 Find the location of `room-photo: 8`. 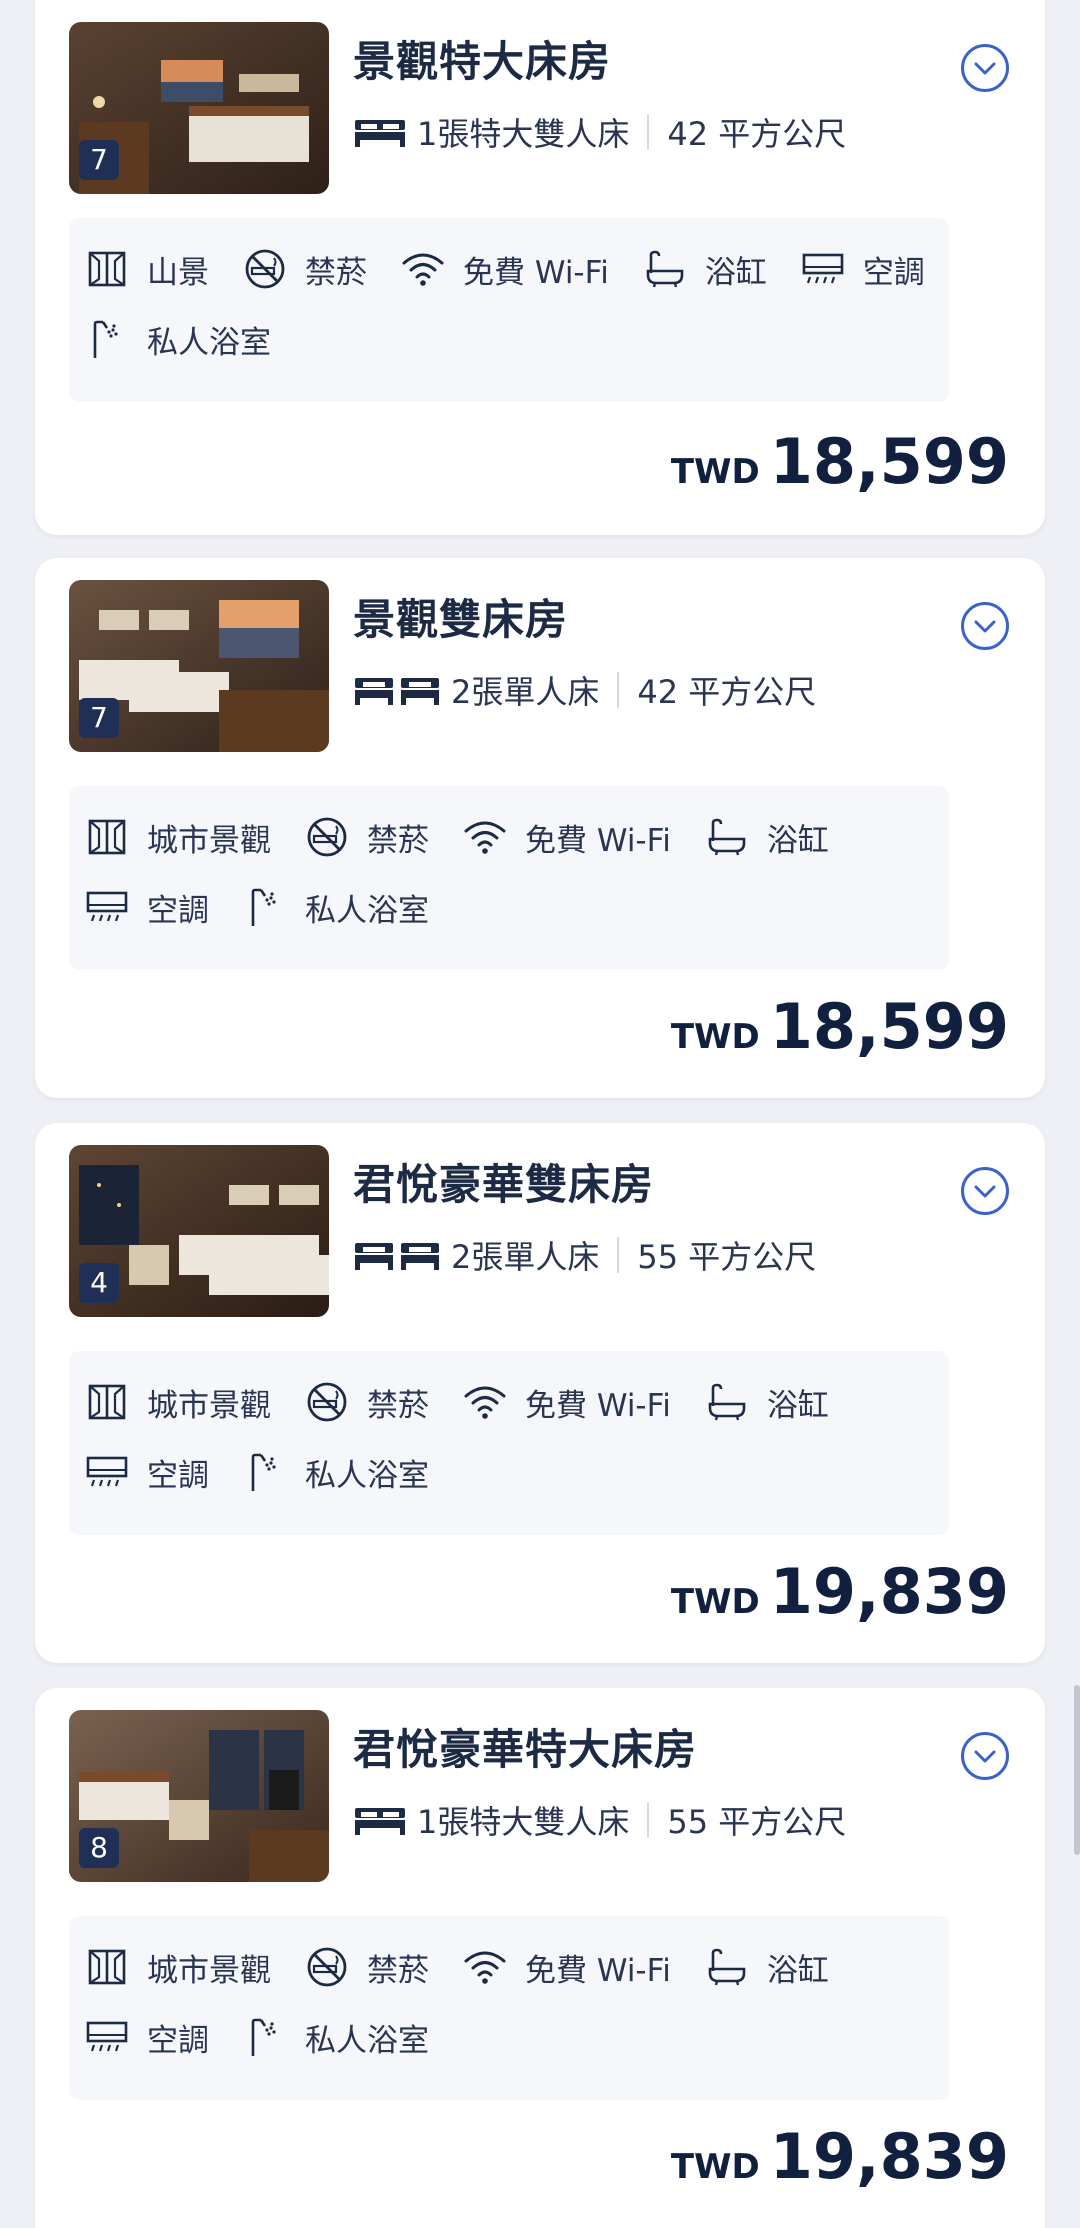

room-photo: 8 is located at coordinates (199, 1796).